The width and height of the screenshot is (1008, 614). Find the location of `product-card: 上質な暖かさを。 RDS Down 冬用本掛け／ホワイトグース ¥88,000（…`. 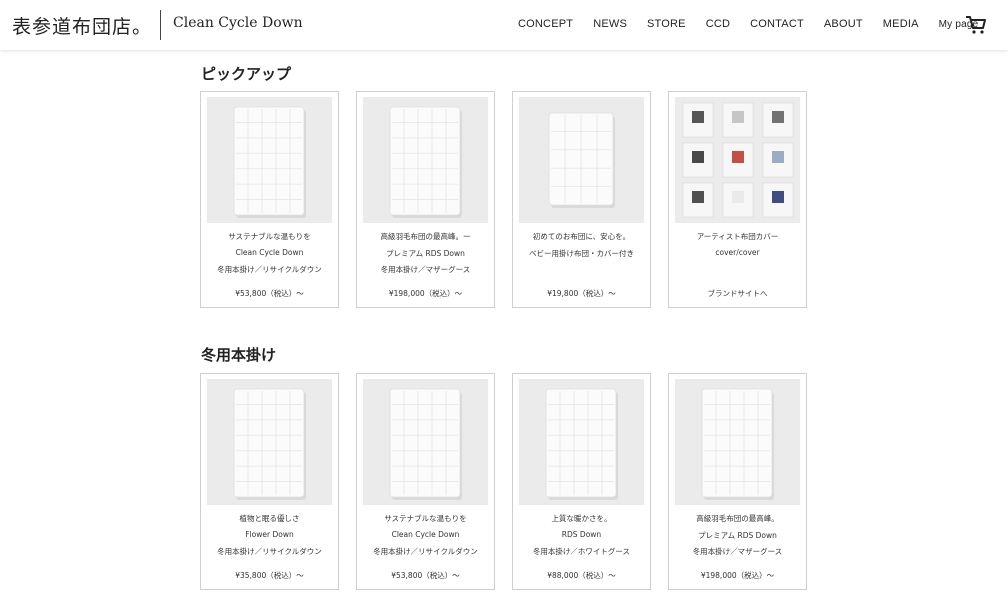

product-card: 上質な暖かさを。 RDS Down 冬用本掛け／ホワイトグース ¥88,000（… is located at coordinates (581, 481).